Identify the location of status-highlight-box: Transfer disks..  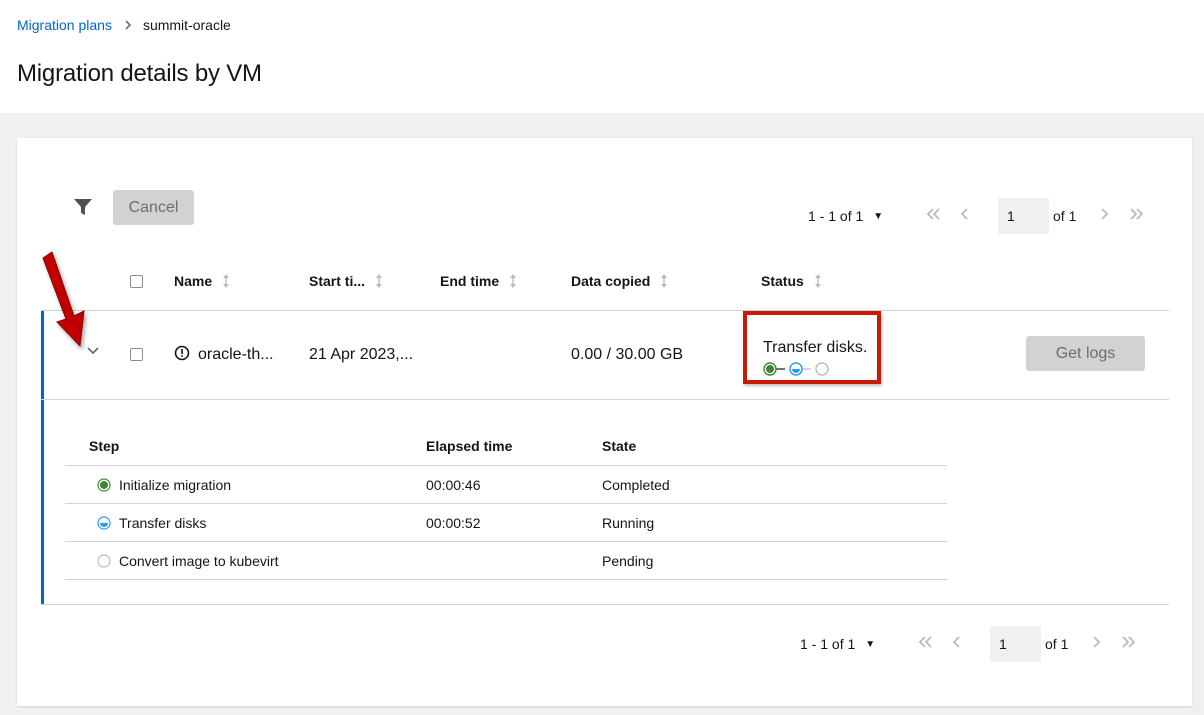
(812, 347).